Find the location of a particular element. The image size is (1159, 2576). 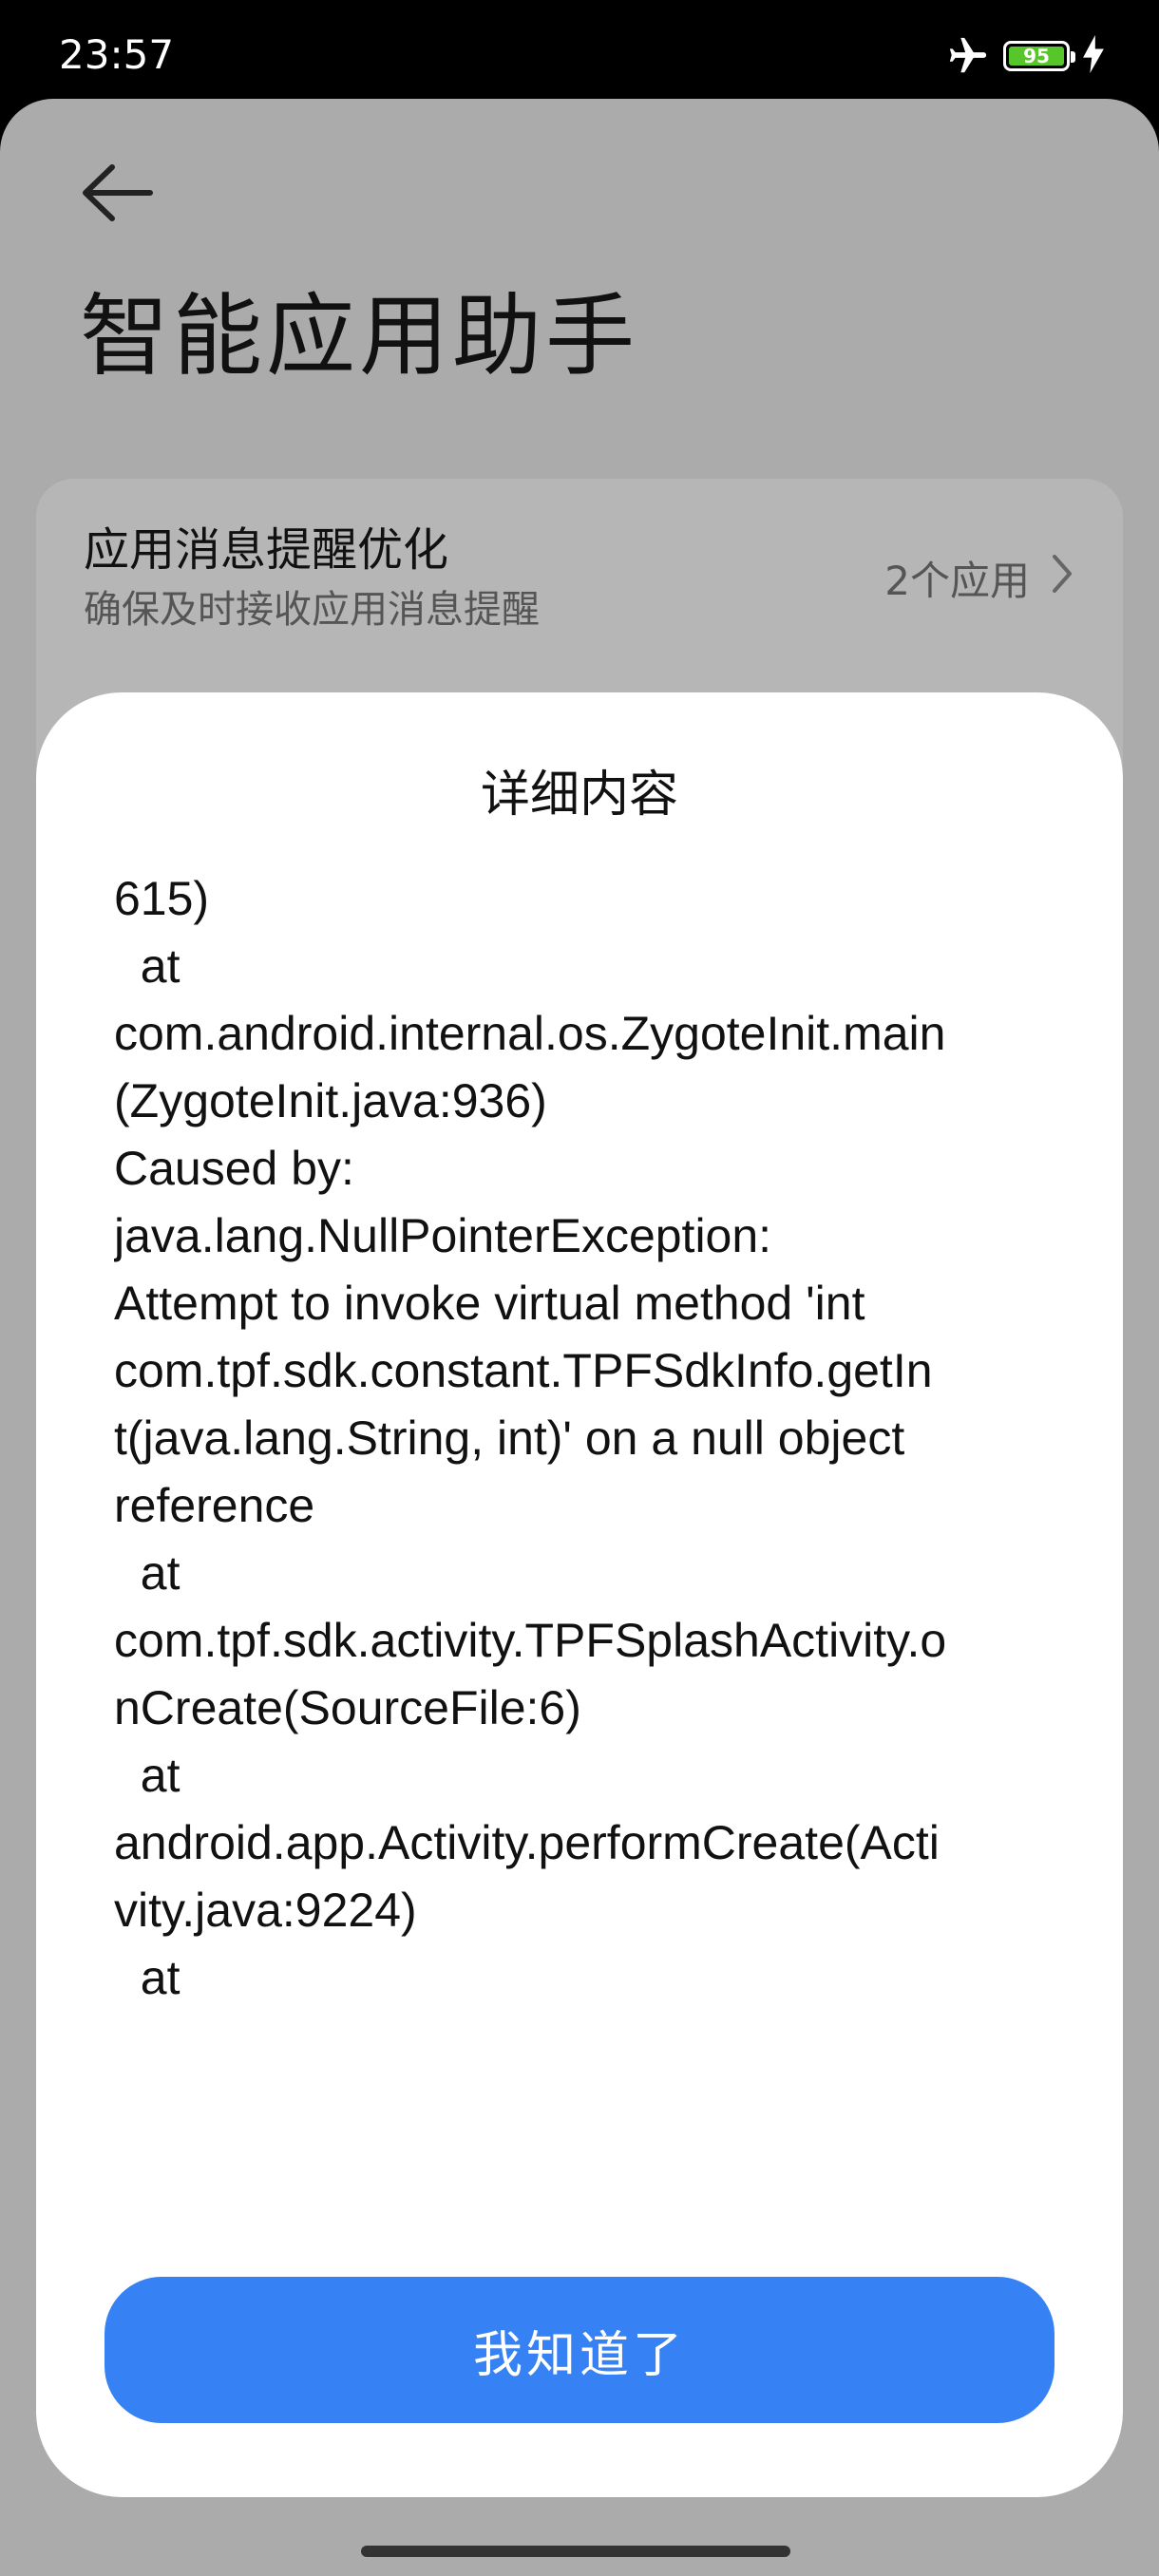

error-line: reference is located at coordinates (214, 1505).